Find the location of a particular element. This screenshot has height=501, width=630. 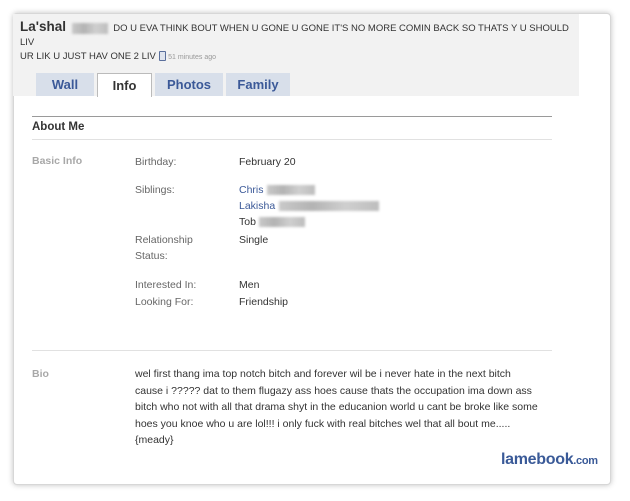

siblings-label: Siblings: is located at coordinates (155, 190).